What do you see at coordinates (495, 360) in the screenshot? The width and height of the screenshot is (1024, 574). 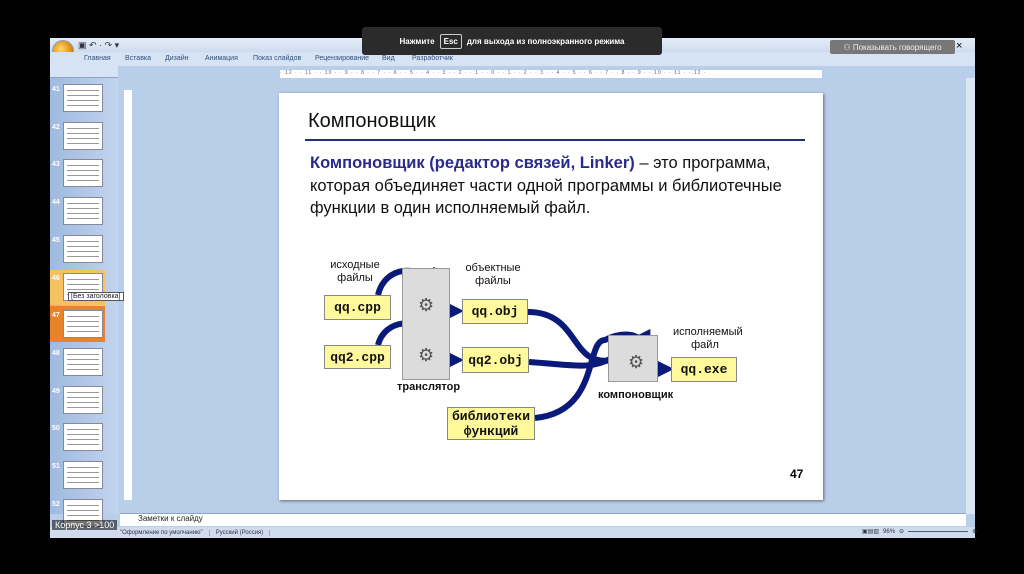 I see `file-qq2-obj: qq2.obj` at bounding box center [495, 360].